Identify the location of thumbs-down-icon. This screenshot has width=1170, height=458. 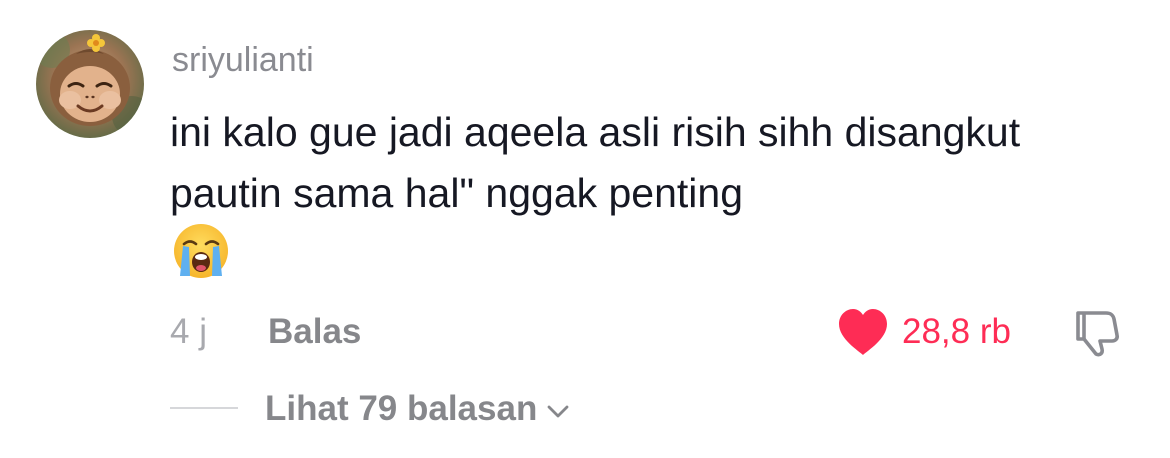
(1097, 332).